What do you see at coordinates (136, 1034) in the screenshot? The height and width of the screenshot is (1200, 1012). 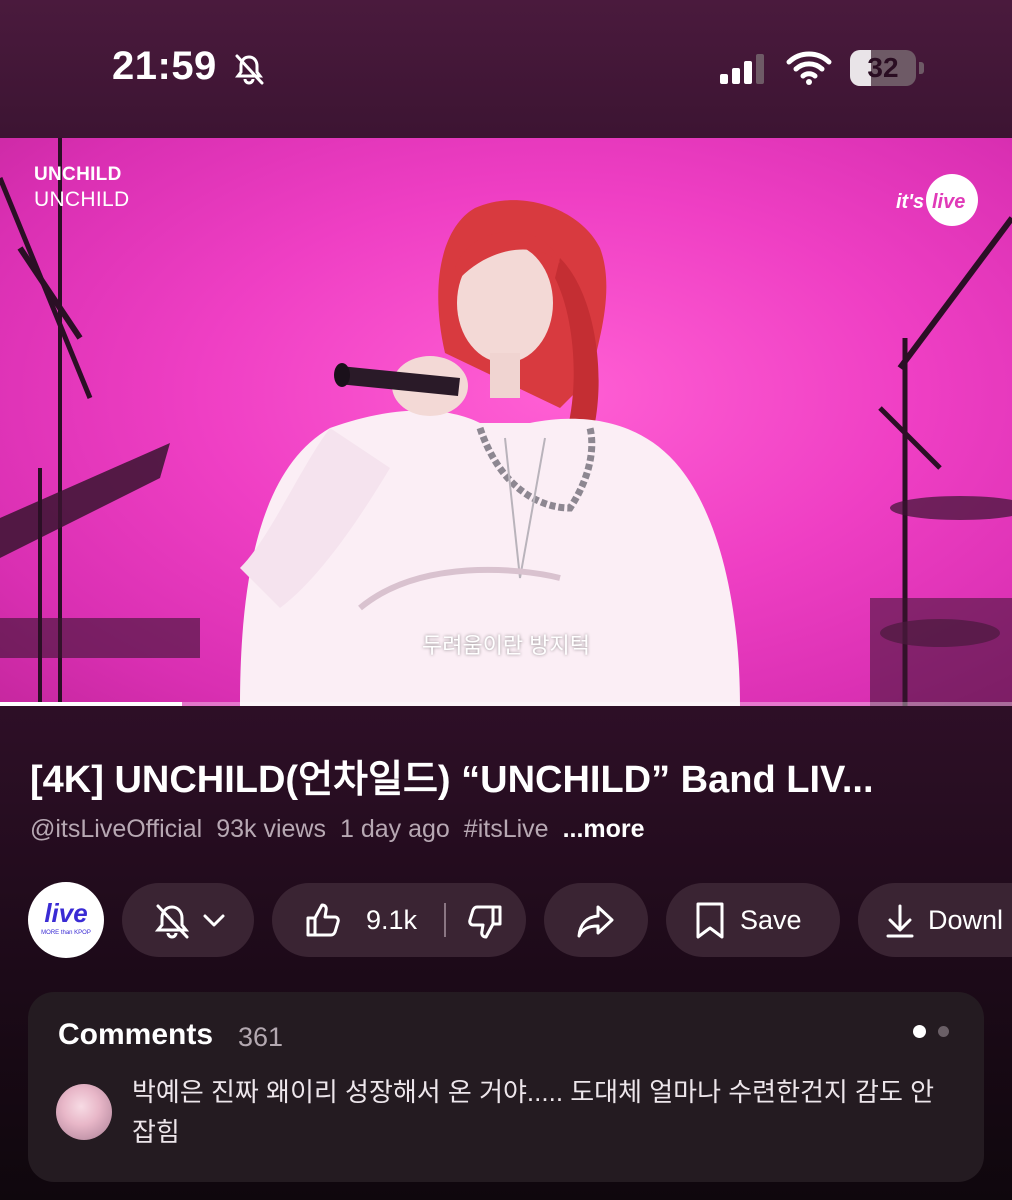 I see `comments-title: Comments` at bounding box center [136, 1034].